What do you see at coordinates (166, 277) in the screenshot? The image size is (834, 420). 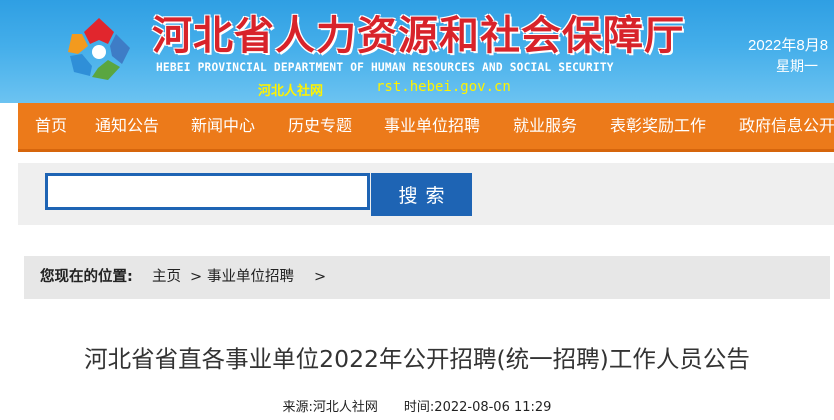 I see `breadcrumb-home-link: 主页` at bounding box center [166, 277].